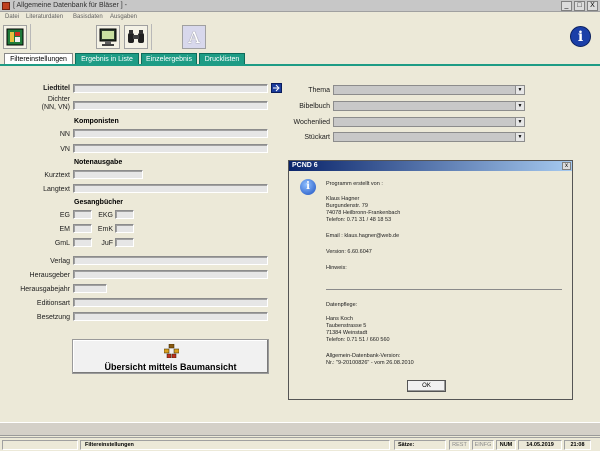 This screenshot has height=451, width=600. Describe the element at coordinates (40, 445) in the screenshot. I see `status-panel-empty` at that location.